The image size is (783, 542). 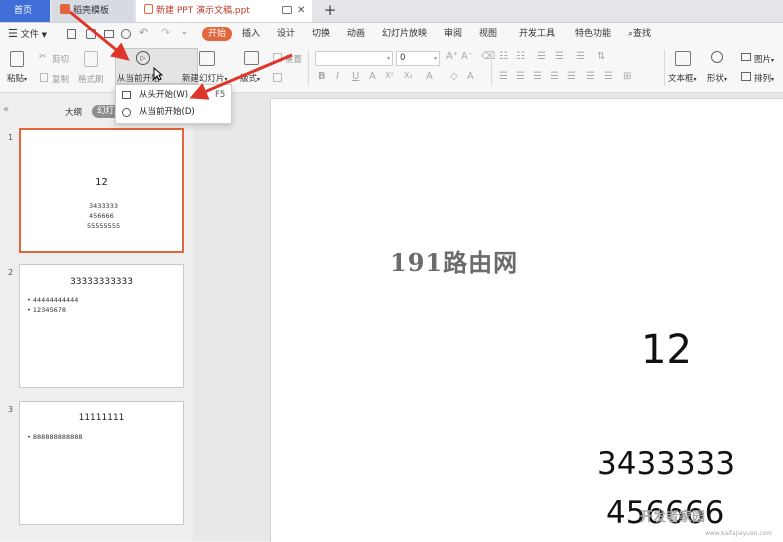 What do you see at coordinates (101, 182) in the screenshot?
I see `thumb-title: 12` at bounding box center [101, 182].